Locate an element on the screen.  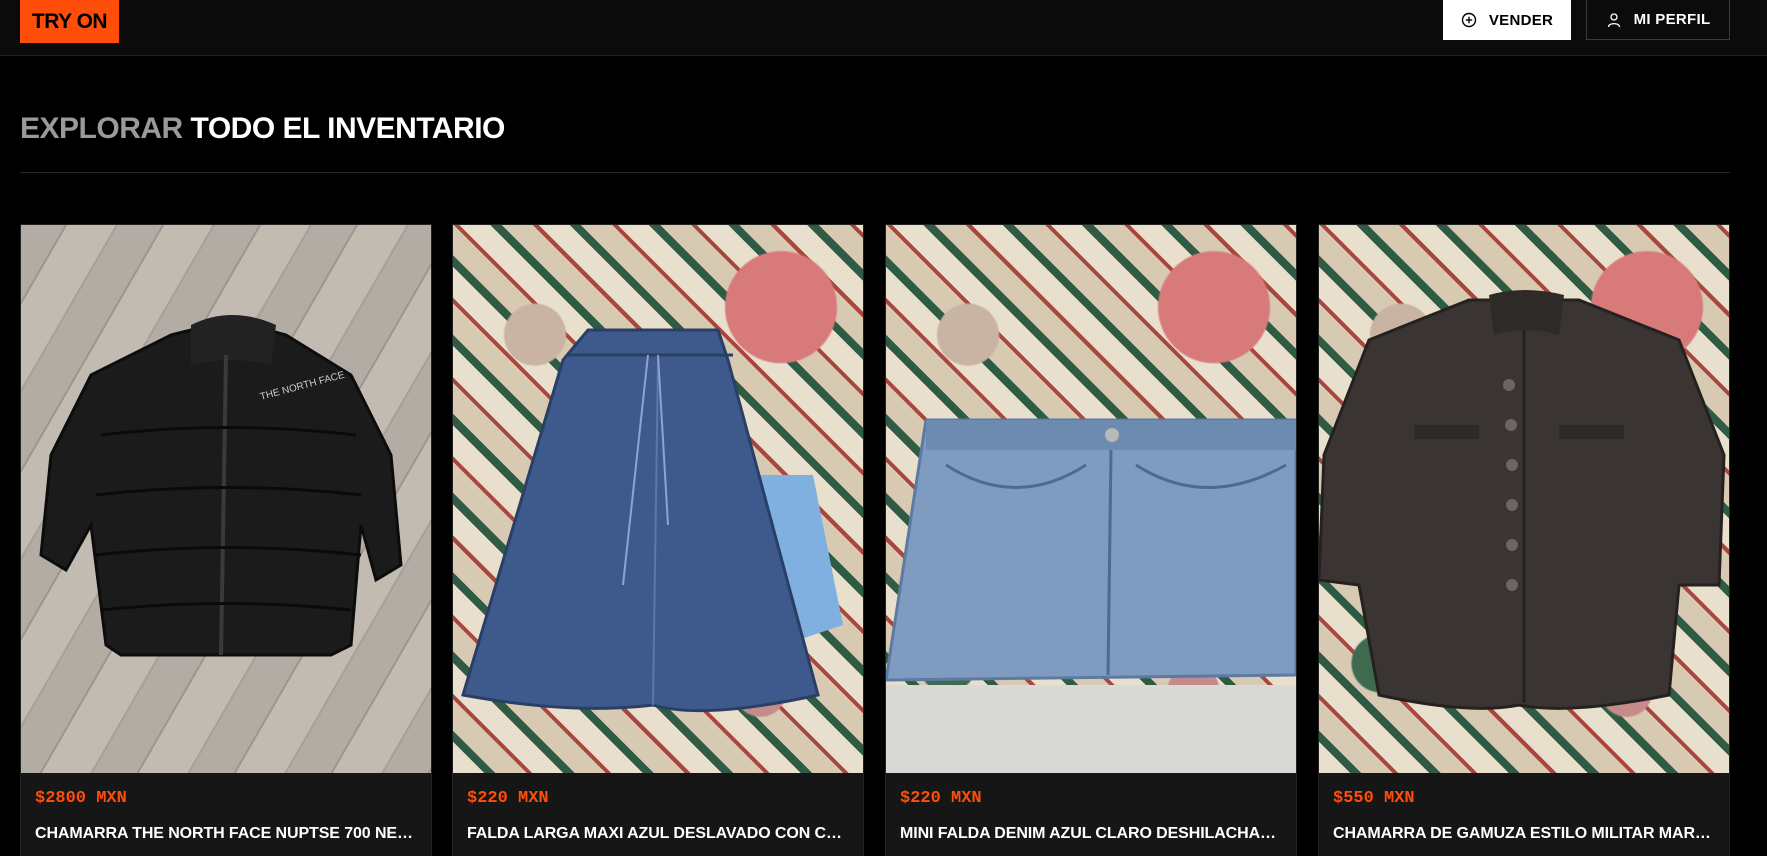
skirt-illustration is located at coordinates (652, 520).